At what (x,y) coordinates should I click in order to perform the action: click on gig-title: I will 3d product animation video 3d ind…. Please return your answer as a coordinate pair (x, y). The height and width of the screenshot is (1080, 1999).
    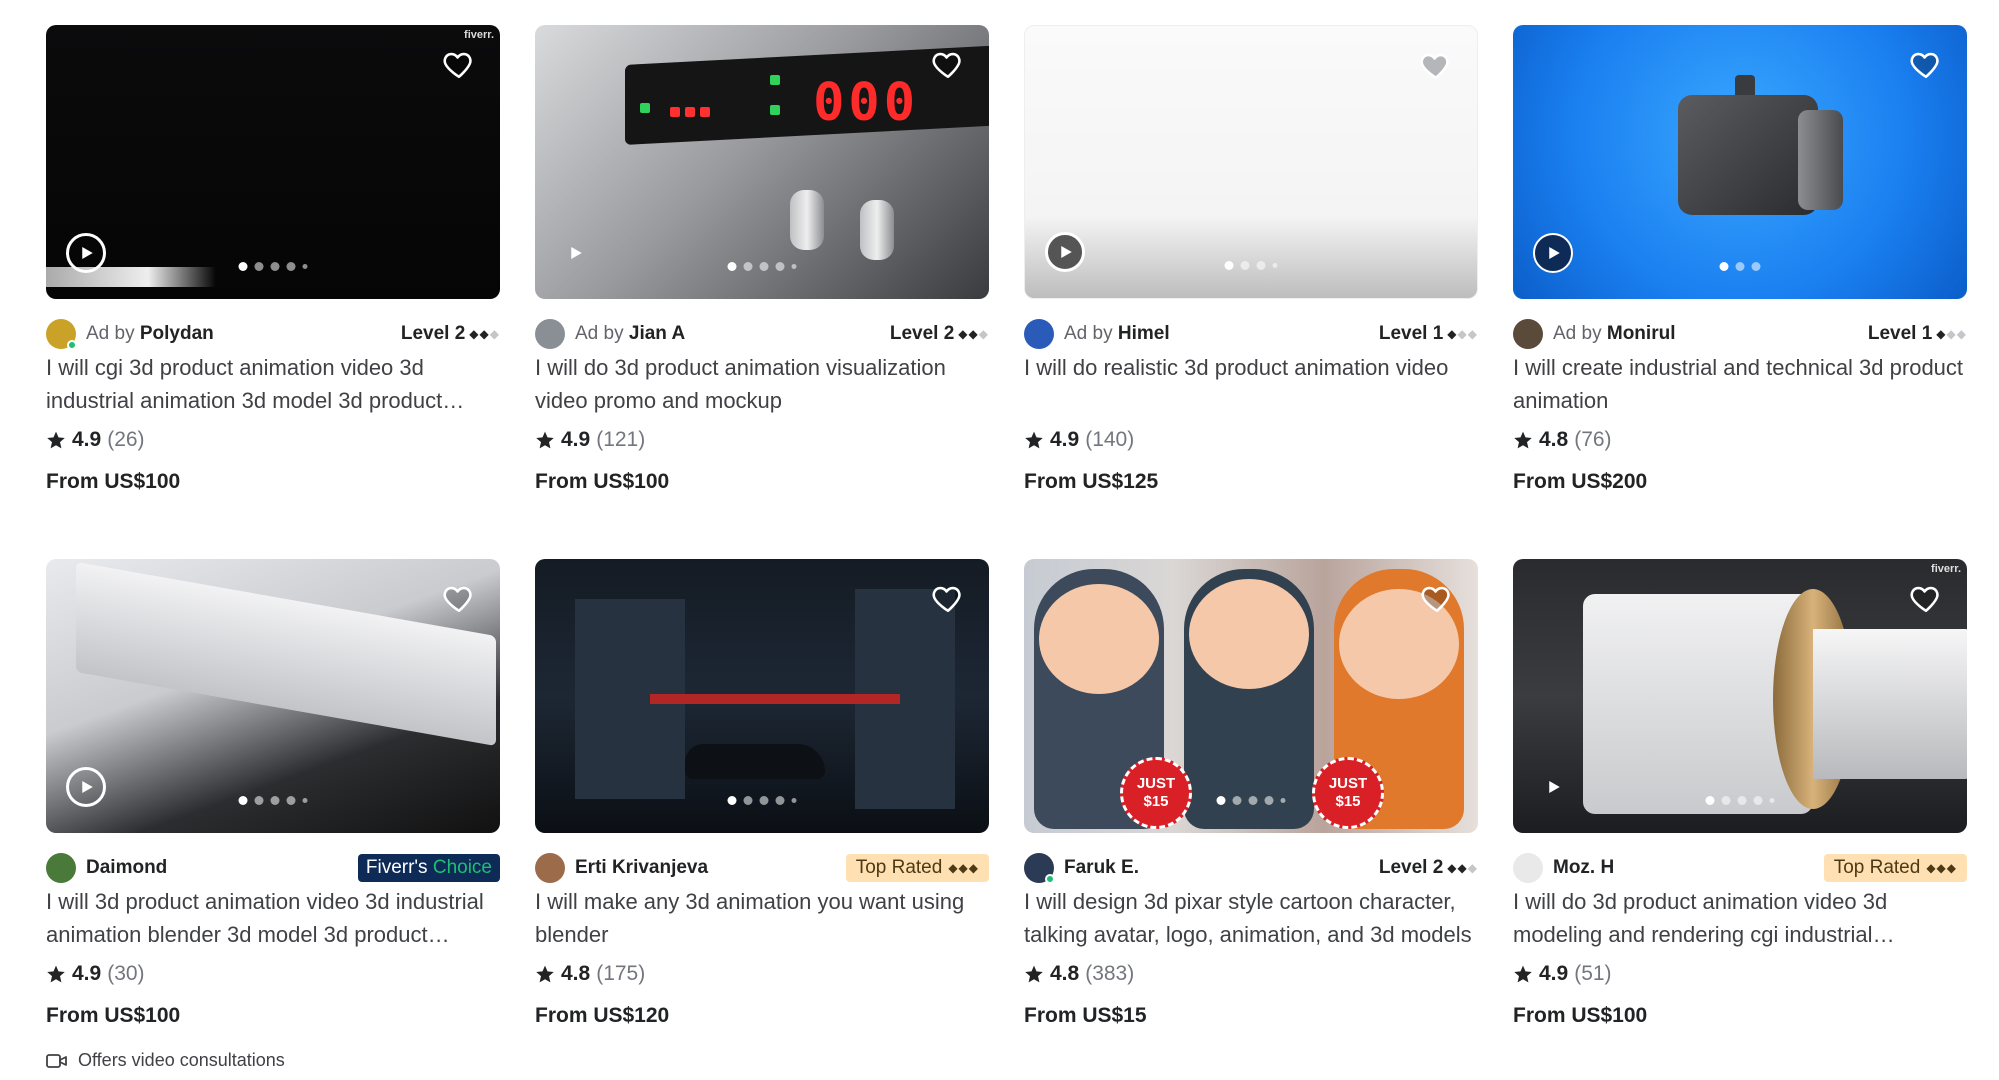
    Looking at the image, I should click on (273, 918).